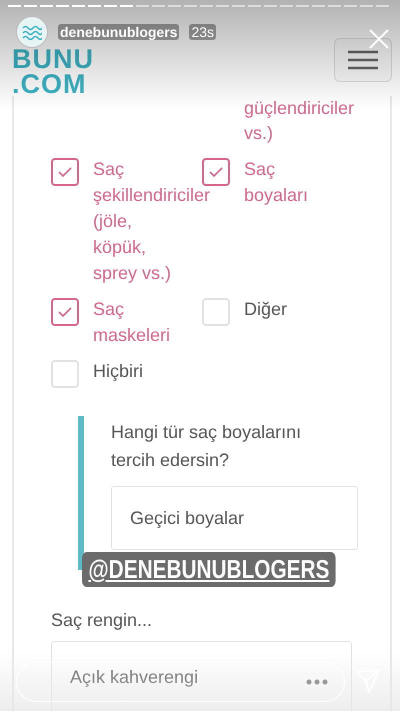  What do you see at coordinates (234, 518) in the screenshot?
I see `answer-field: Geçici boyalar` at bounding box center [234, 518].